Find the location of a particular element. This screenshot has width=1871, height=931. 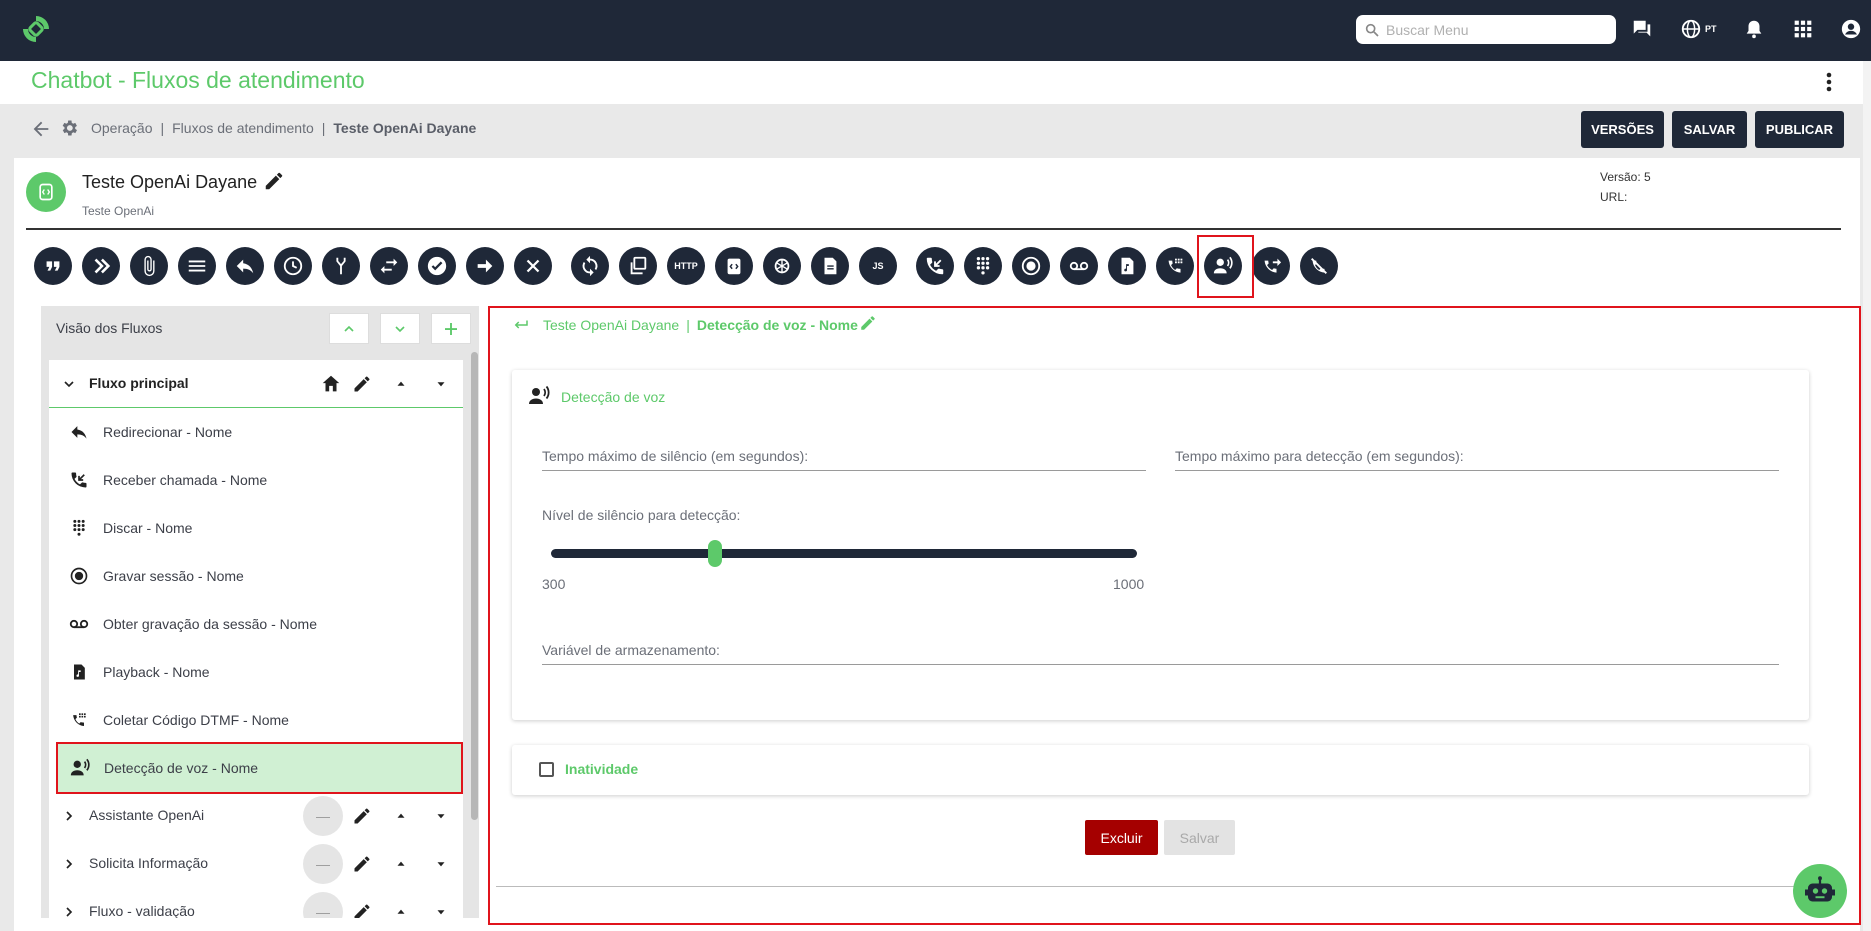

sub-flow-node: Assistante OpenAi — is located at coordinates (256, 816).